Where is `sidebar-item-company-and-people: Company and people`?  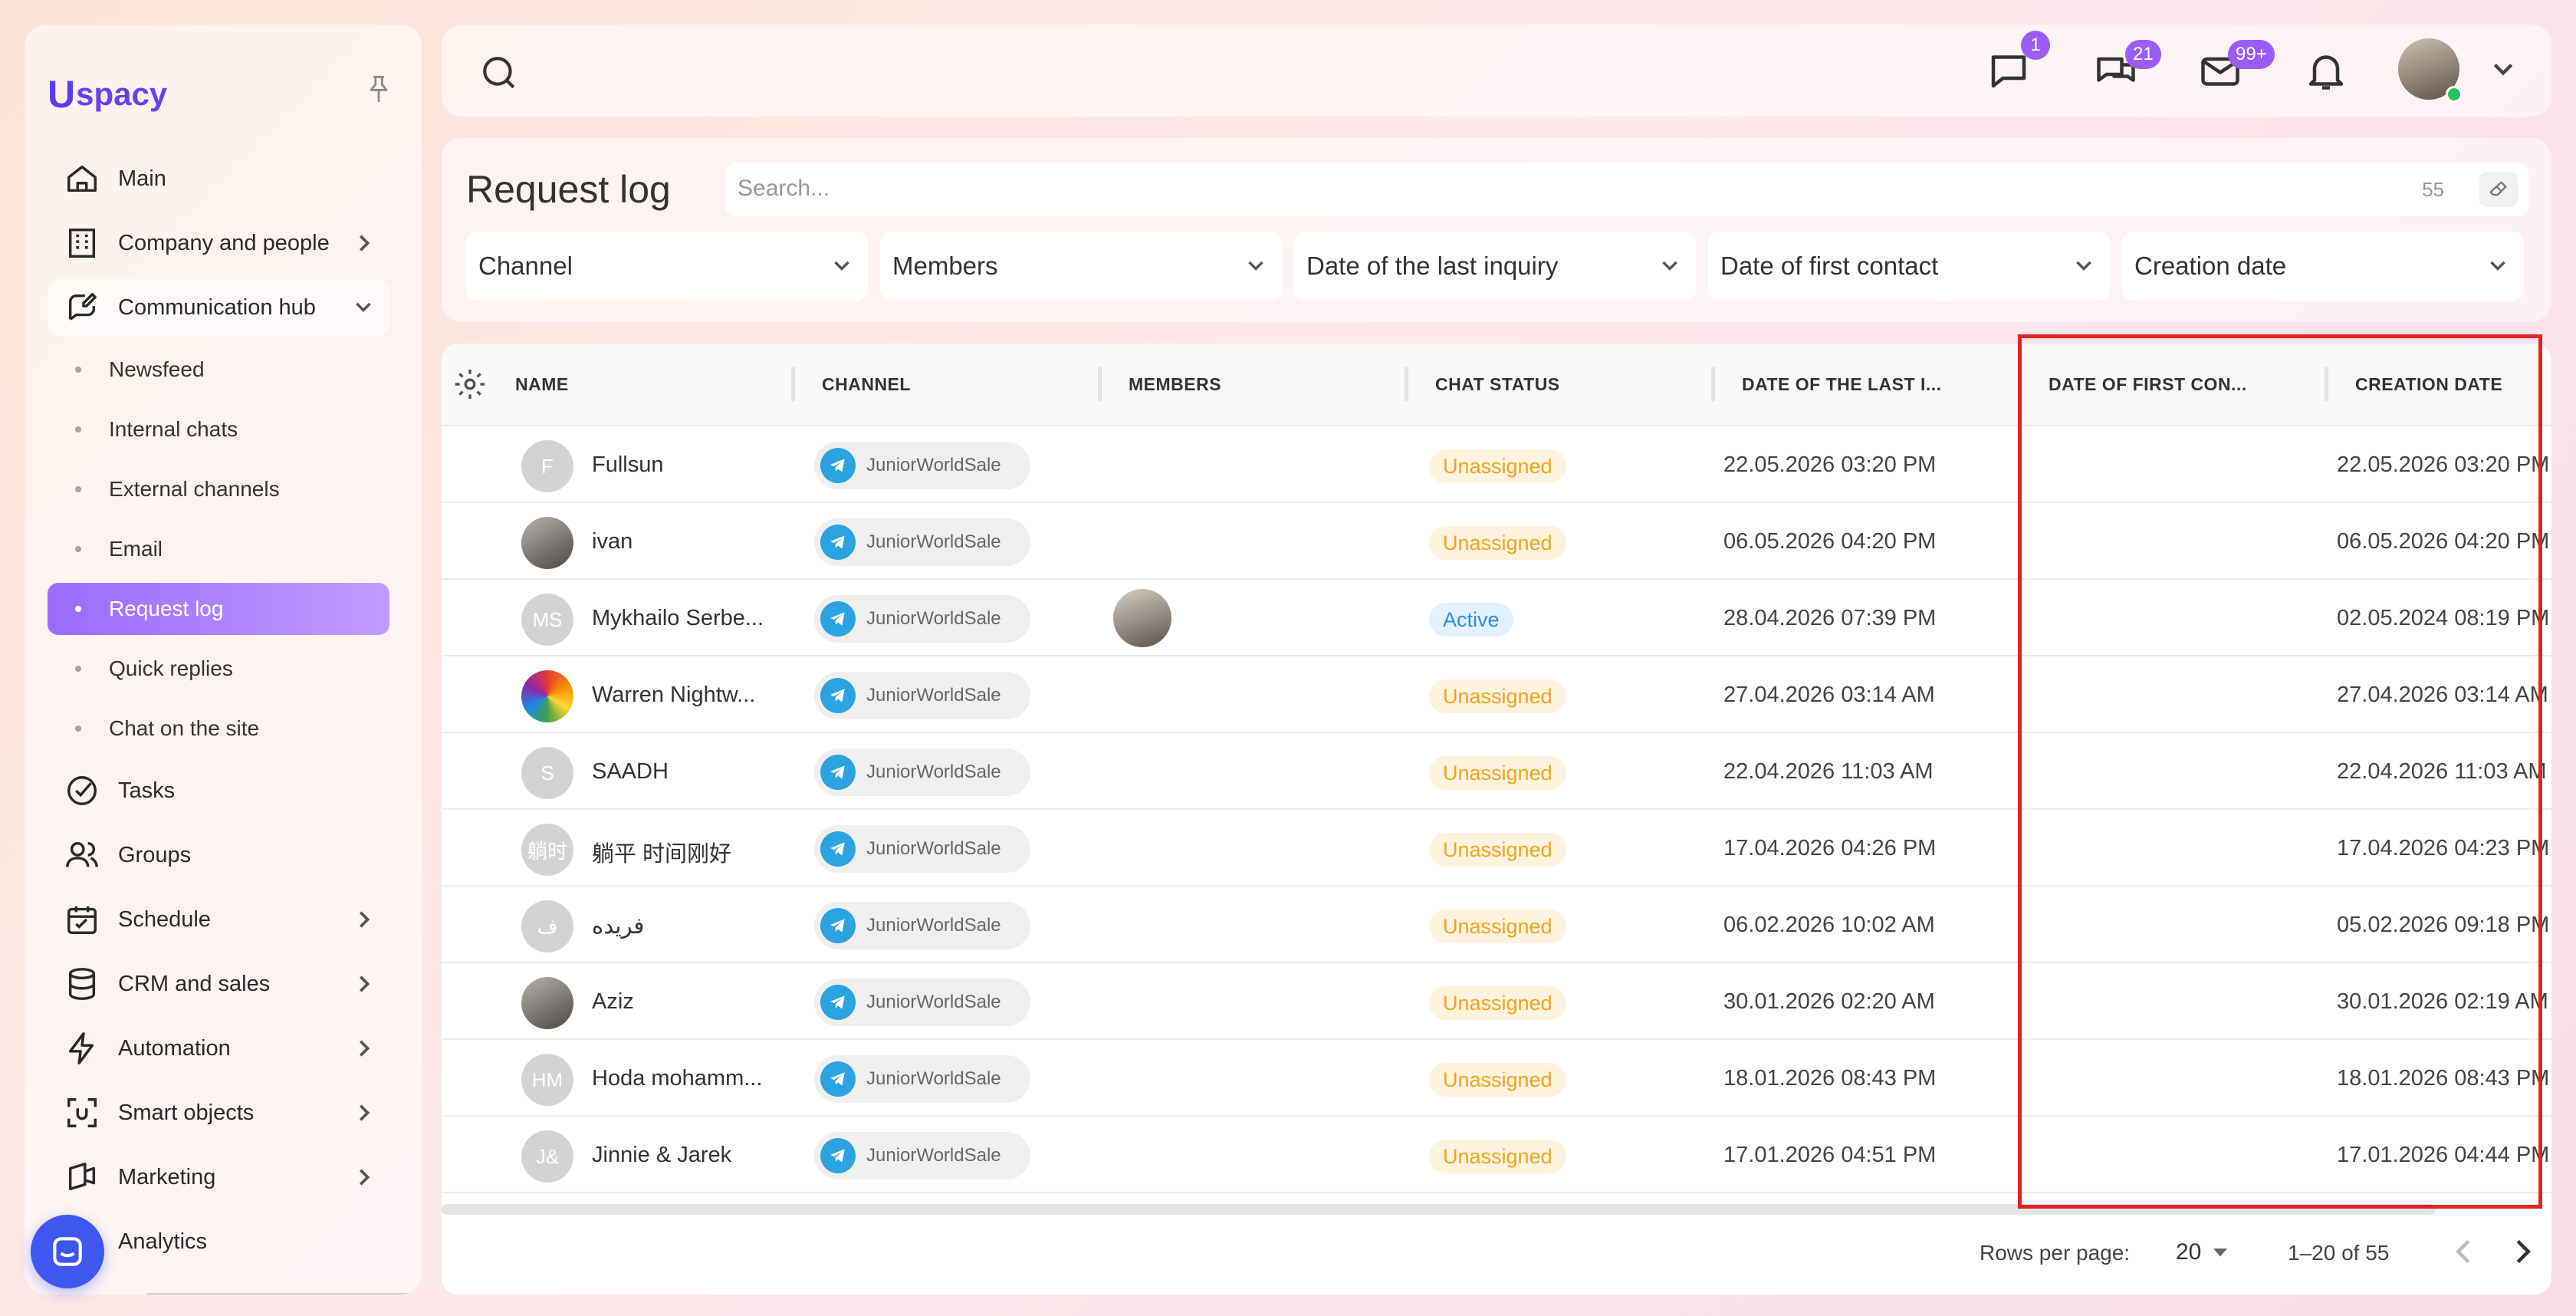
sidebar-item-company-and-people: Company and people is located at coordinates (219, 243).